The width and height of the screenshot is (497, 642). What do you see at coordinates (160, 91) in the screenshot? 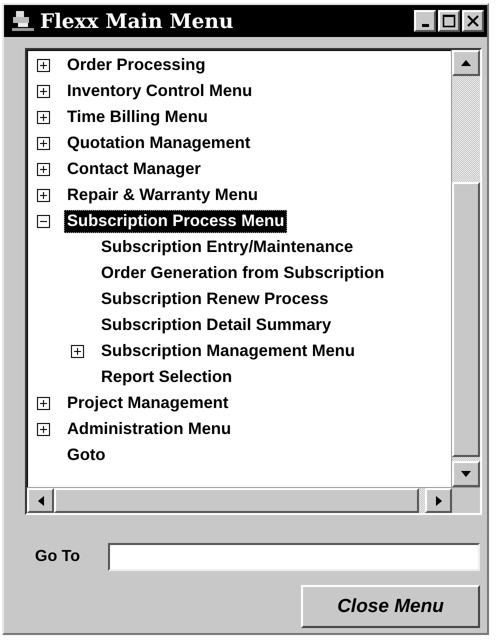
I see `tree-item: Inventory Control Menu` at bounding box center [160, 91].